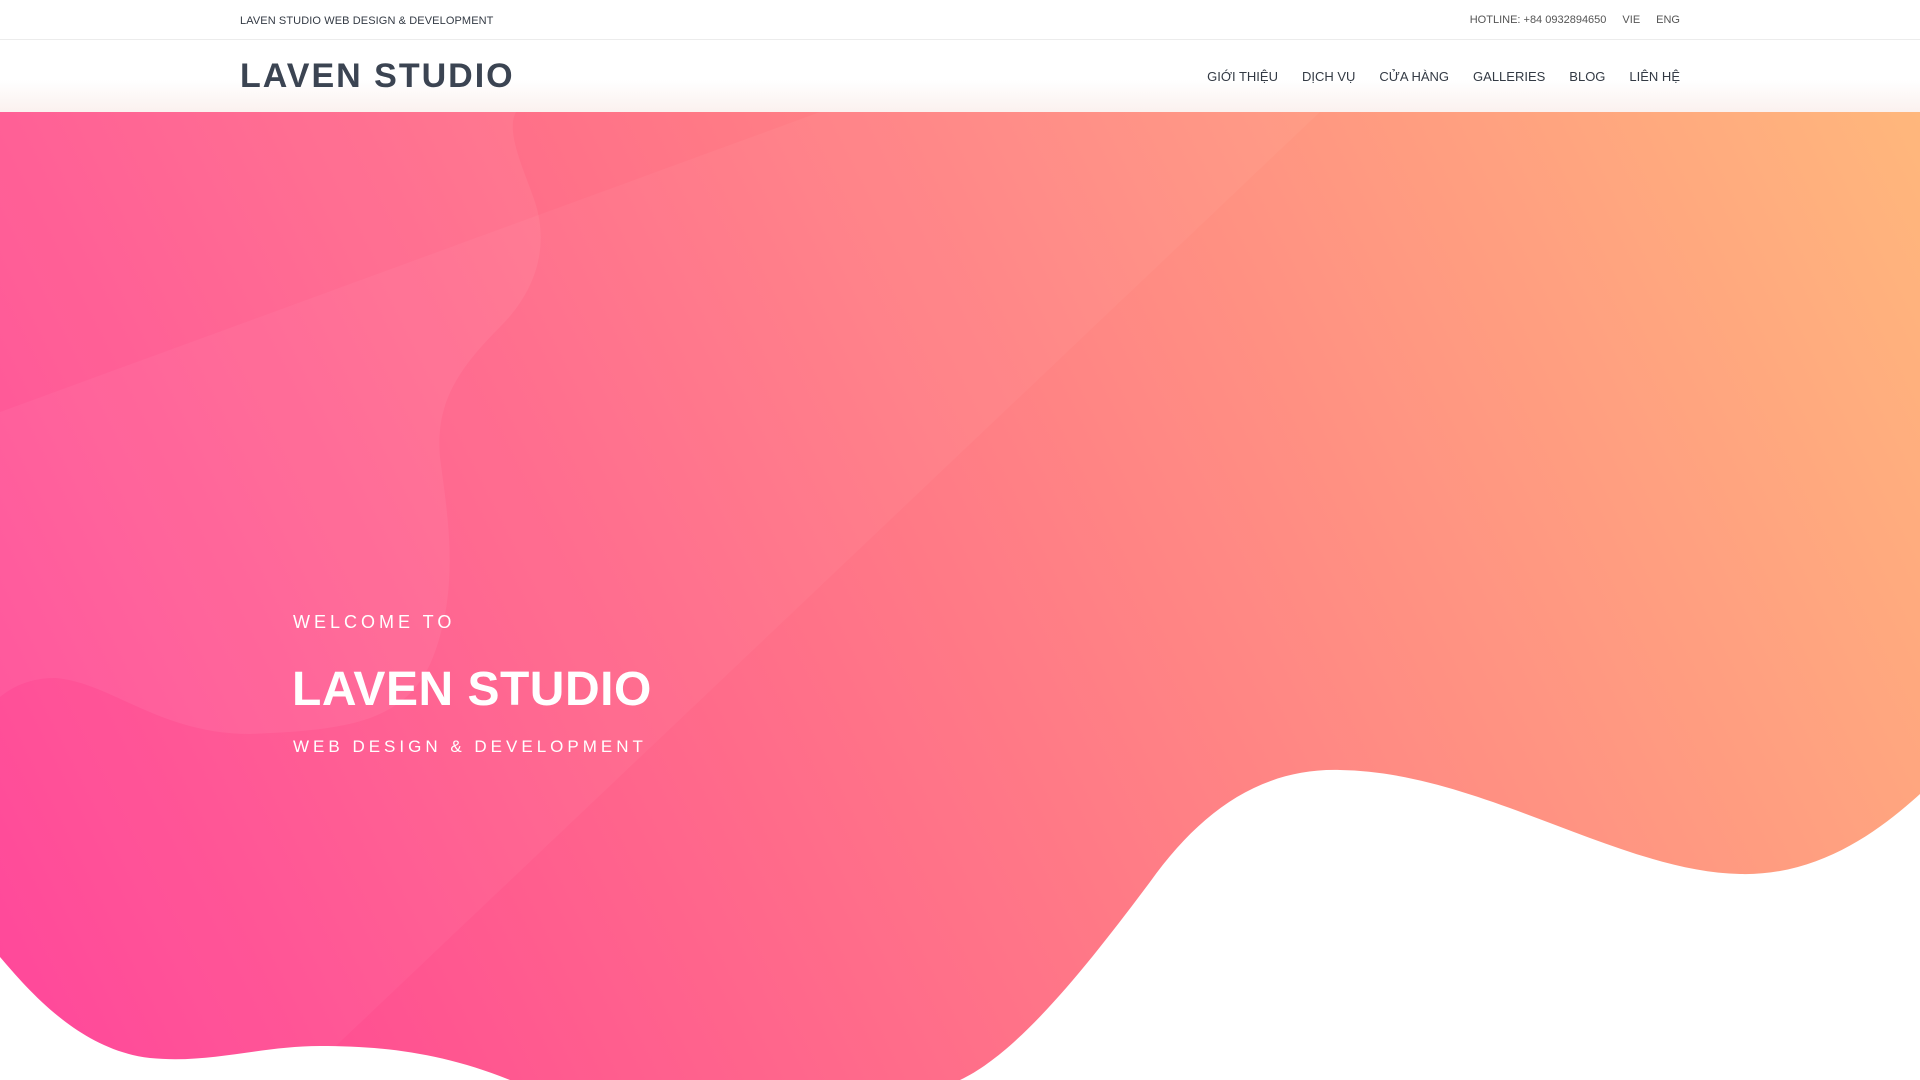  What do you see at coordinates (1654, 76) in the screenshot?
I see `nav-item-lien-he: LIÊN HỆ` at bounding box center [1654, 76].